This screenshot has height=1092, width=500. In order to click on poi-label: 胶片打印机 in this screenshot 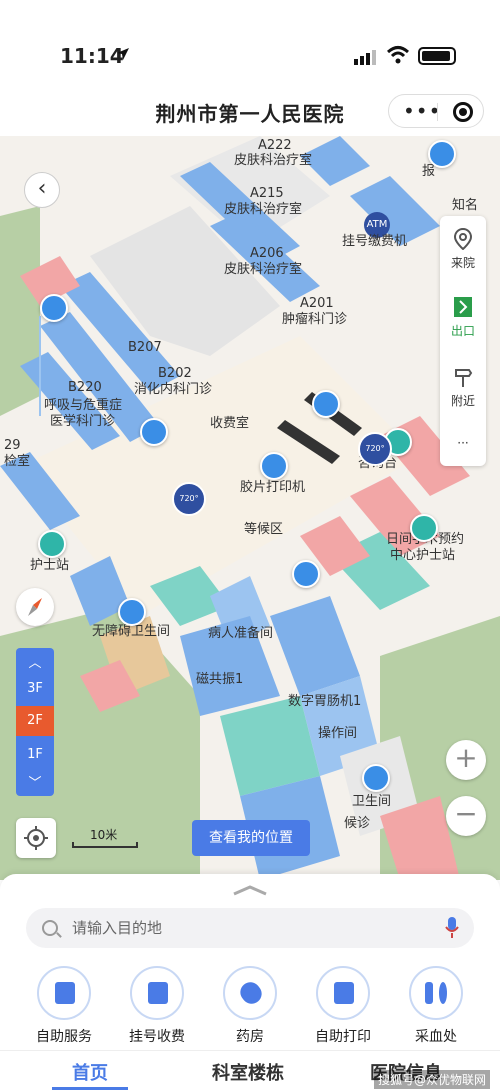, I will do `click(272, 488)`.